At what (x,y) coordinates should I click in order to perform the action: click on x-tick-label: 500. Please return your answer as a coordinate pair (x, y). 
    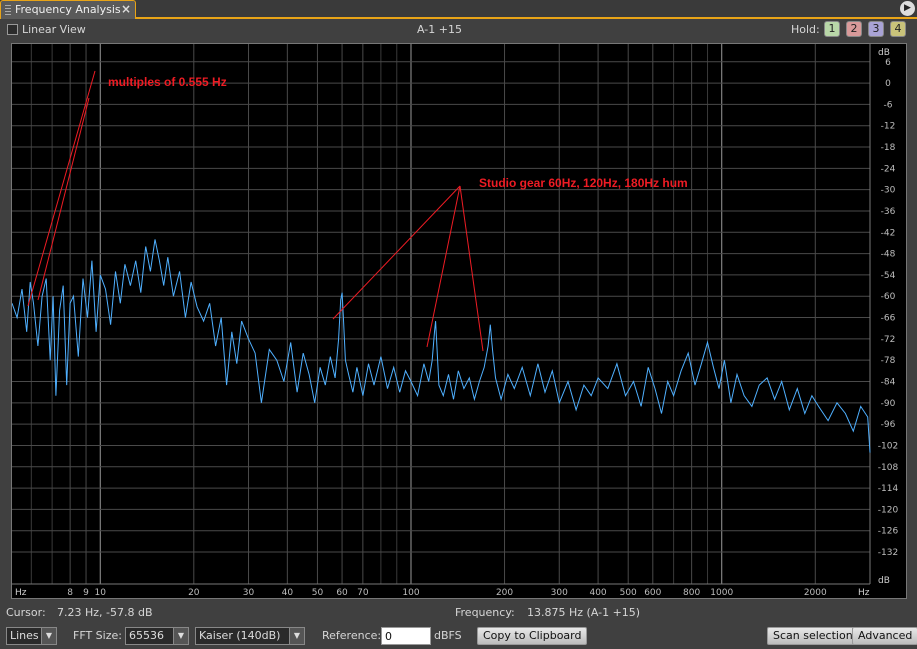
    Looking at the image, I should click on (628, 593).